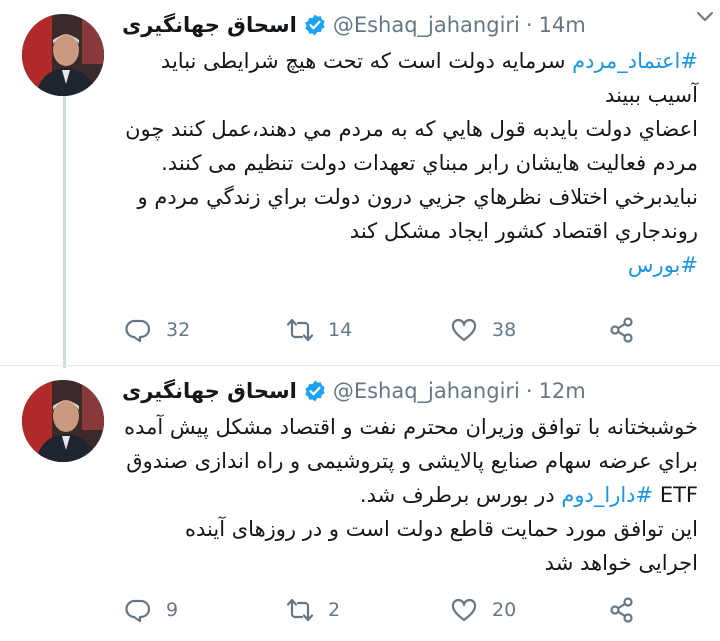 Image resolution: width=720 pixels, height=641 pixels. Describe the element at coordinates (64, 232) in the screenshot. I see `thread-connector-line` at that location.